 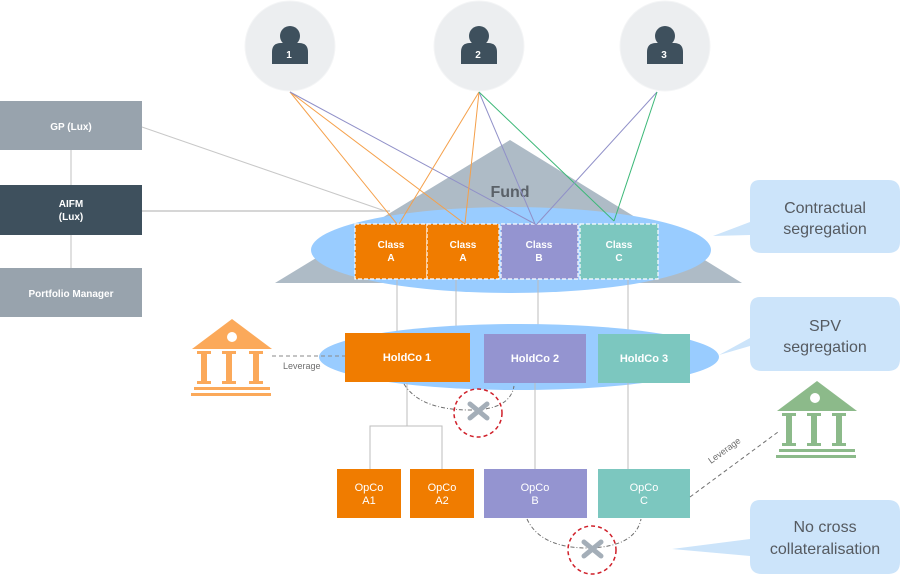 What do you see at coordinates (825, 549) in the screenshot?
I see `callout-text: collateralisation` at bounding box center [825, 549].